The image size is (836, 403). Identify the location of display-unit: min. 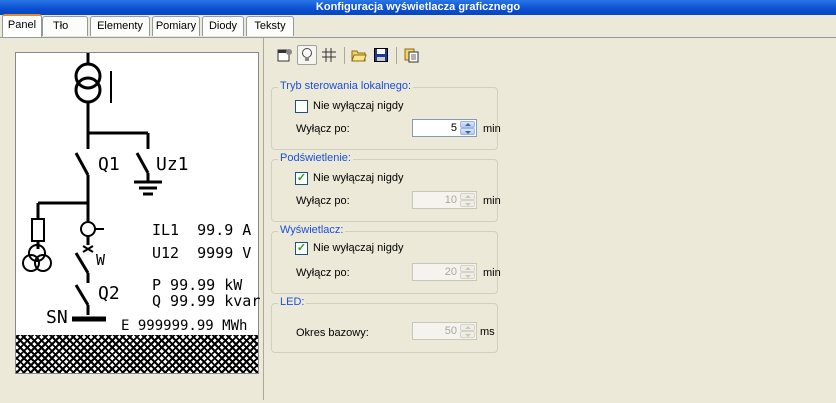
(492, 273).